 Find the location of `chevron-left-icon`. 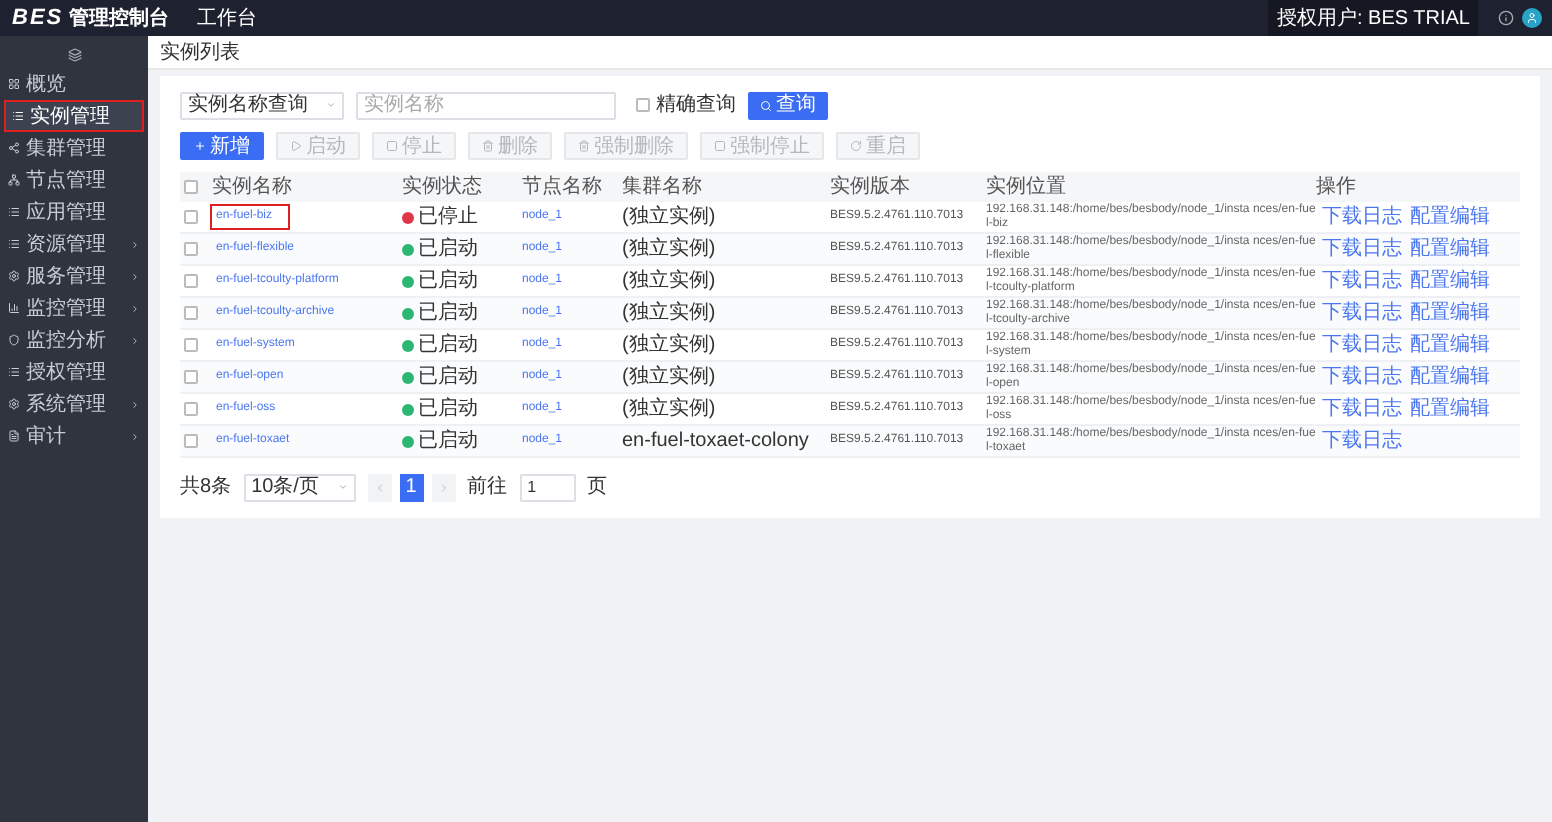

chevron-left-icon is located at coordinates (379, 487).